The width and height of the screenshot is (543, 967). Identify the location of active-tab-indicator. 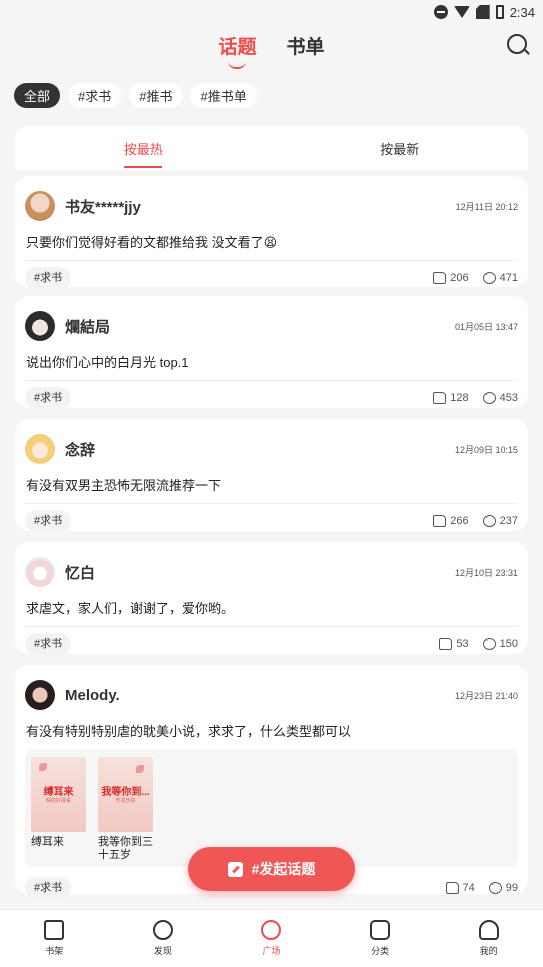
(237, 65).